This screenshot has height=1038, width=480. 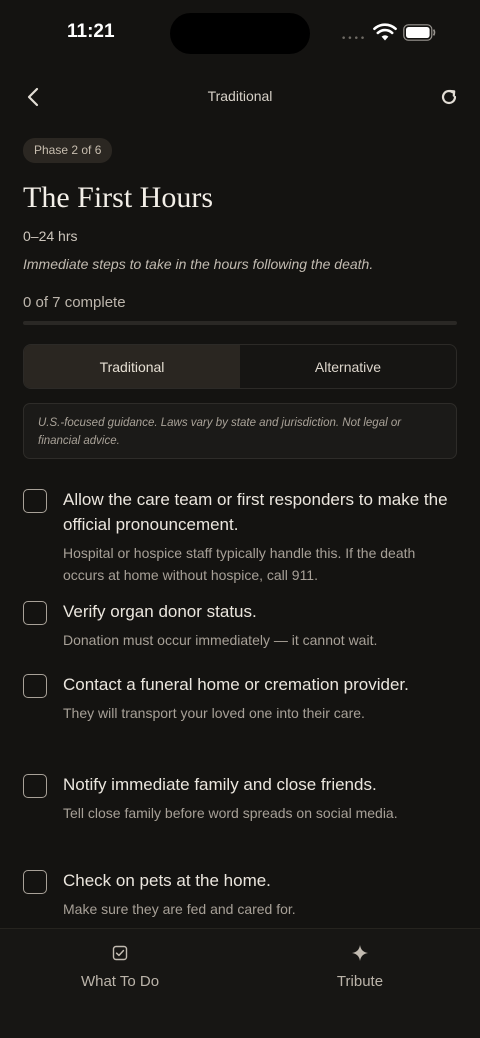 I want to click on segment-traditional: Traditional, so click(x=132, y=366).